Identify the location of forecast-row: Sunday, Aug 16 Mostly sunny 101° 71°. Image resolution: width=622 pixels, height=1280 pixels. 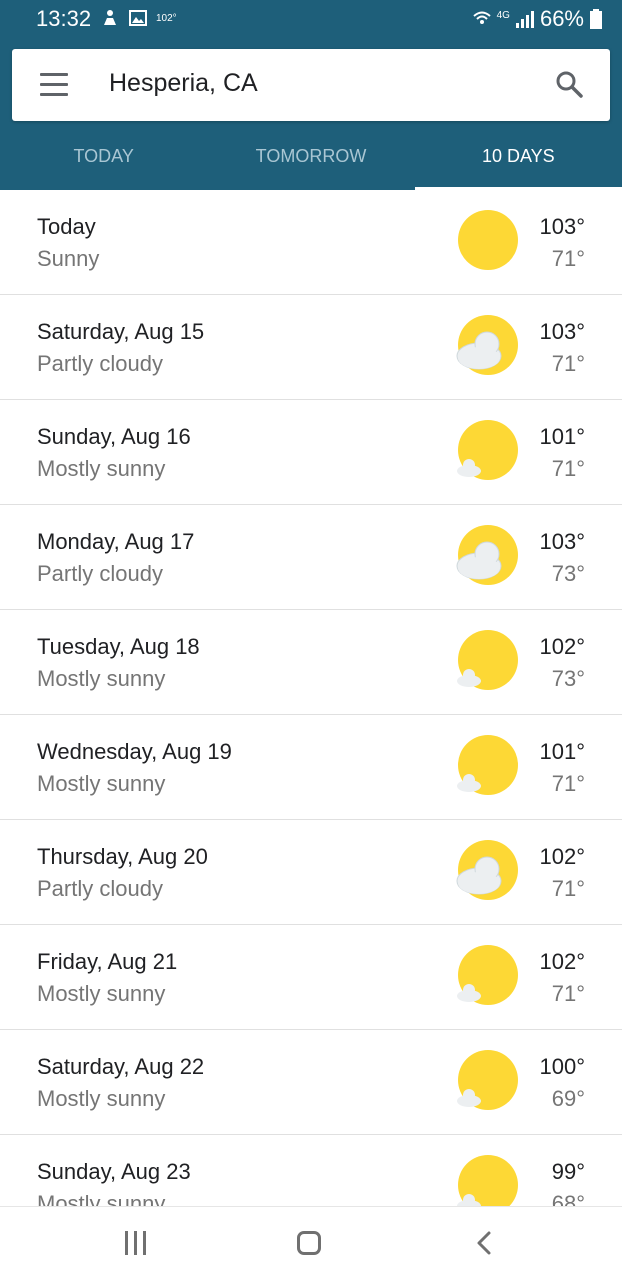
(311, 452).